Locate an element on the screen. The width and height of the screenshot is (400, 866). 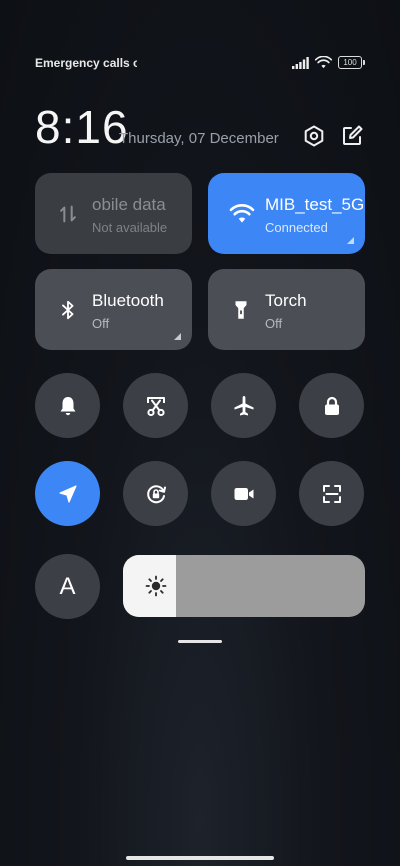
signal-icon is located at coordinates (300, 62).